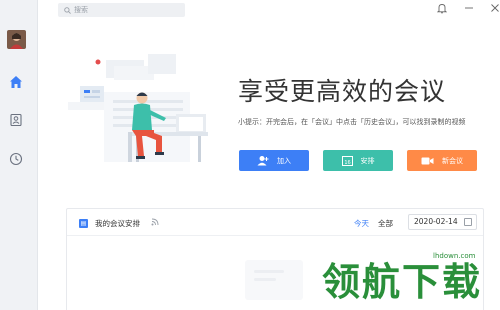  What do you see at coordinates (16, 159) in the screenshot?
I see `history-clock-icon` at bounding box center [16, 159].